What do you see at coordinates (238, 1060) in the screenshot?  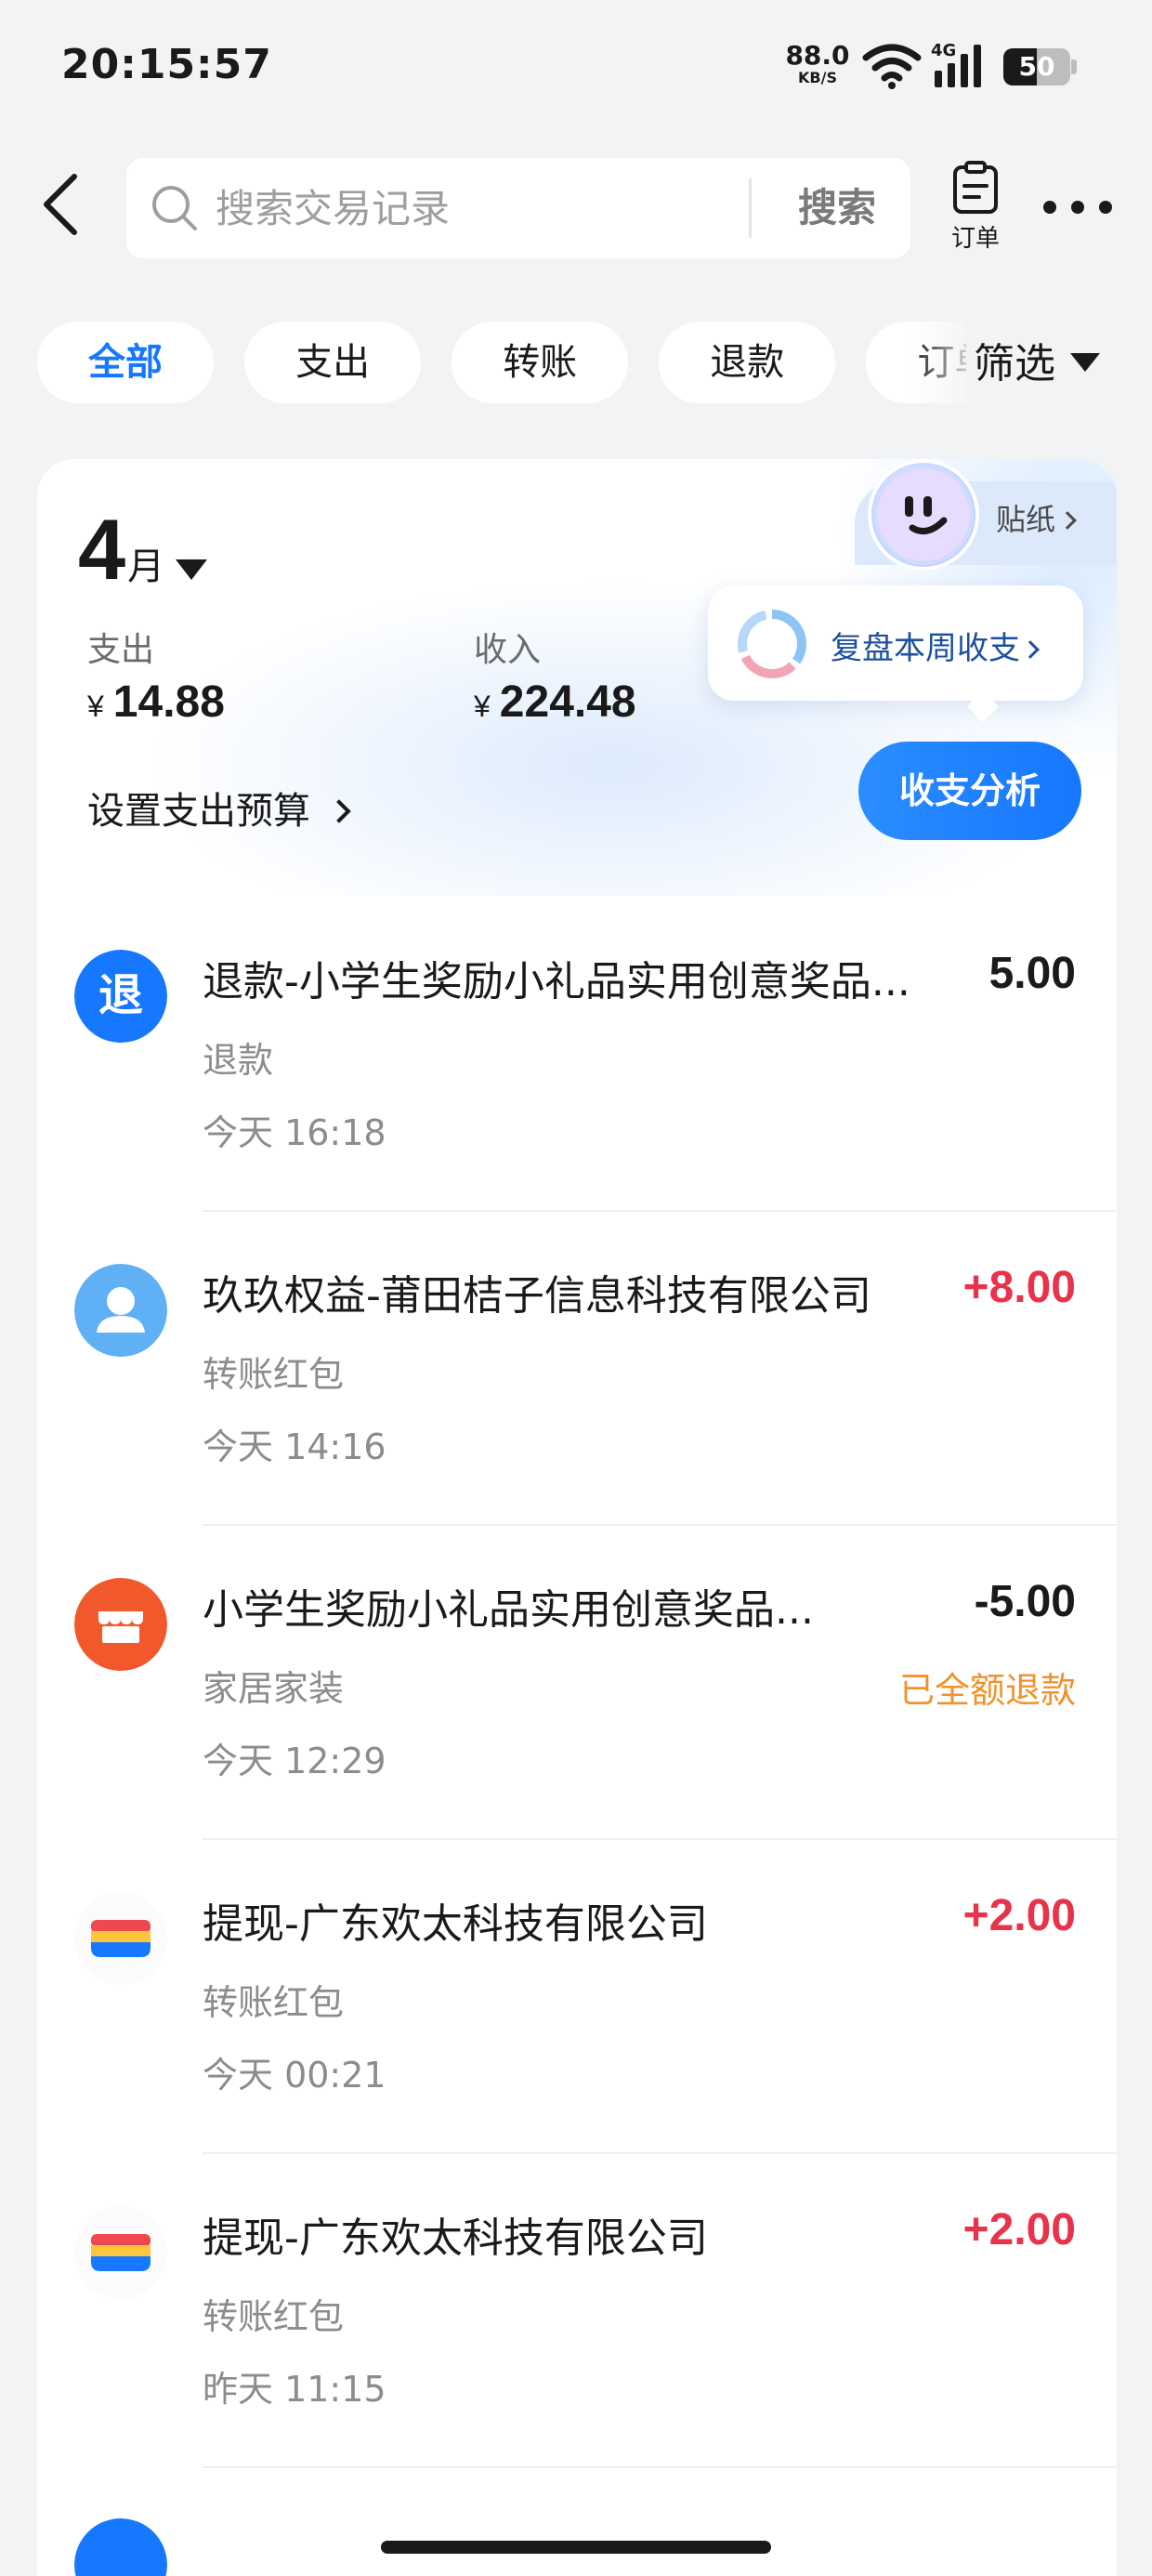 I see `transaction-category: 退款` at bounding box center [238, 1060].